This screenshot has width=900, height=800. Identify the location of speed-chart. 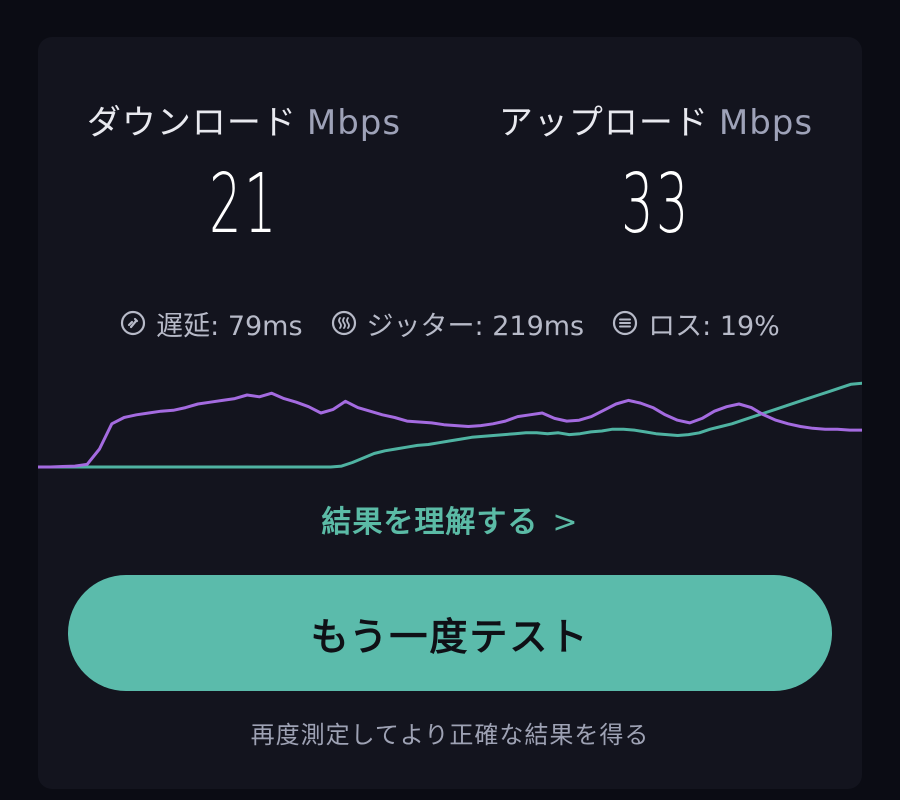
(450, 425).